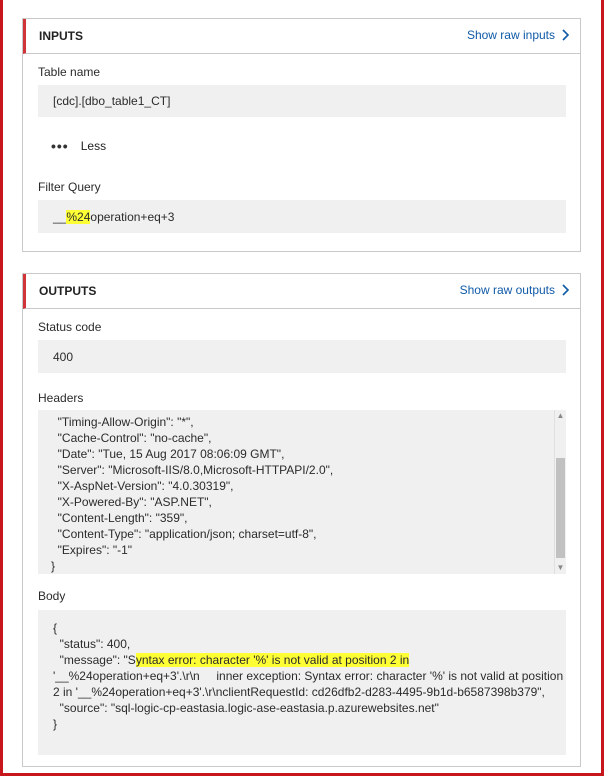 The width and height of the screenshot is (604, 776). What do you see at coordinates (301, 36) in the screenshot?
I see `inputs-header: INPUTS Show raw inputs` at bounding box center [301, 36].